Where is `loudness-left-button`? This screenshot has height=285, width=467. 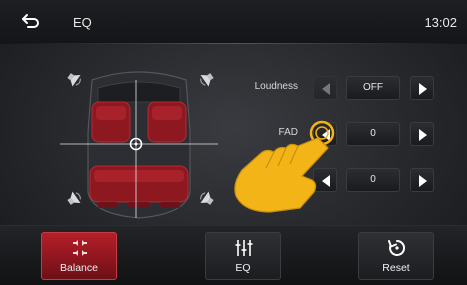
loudness-left-button is located at coordinates (325, 88).